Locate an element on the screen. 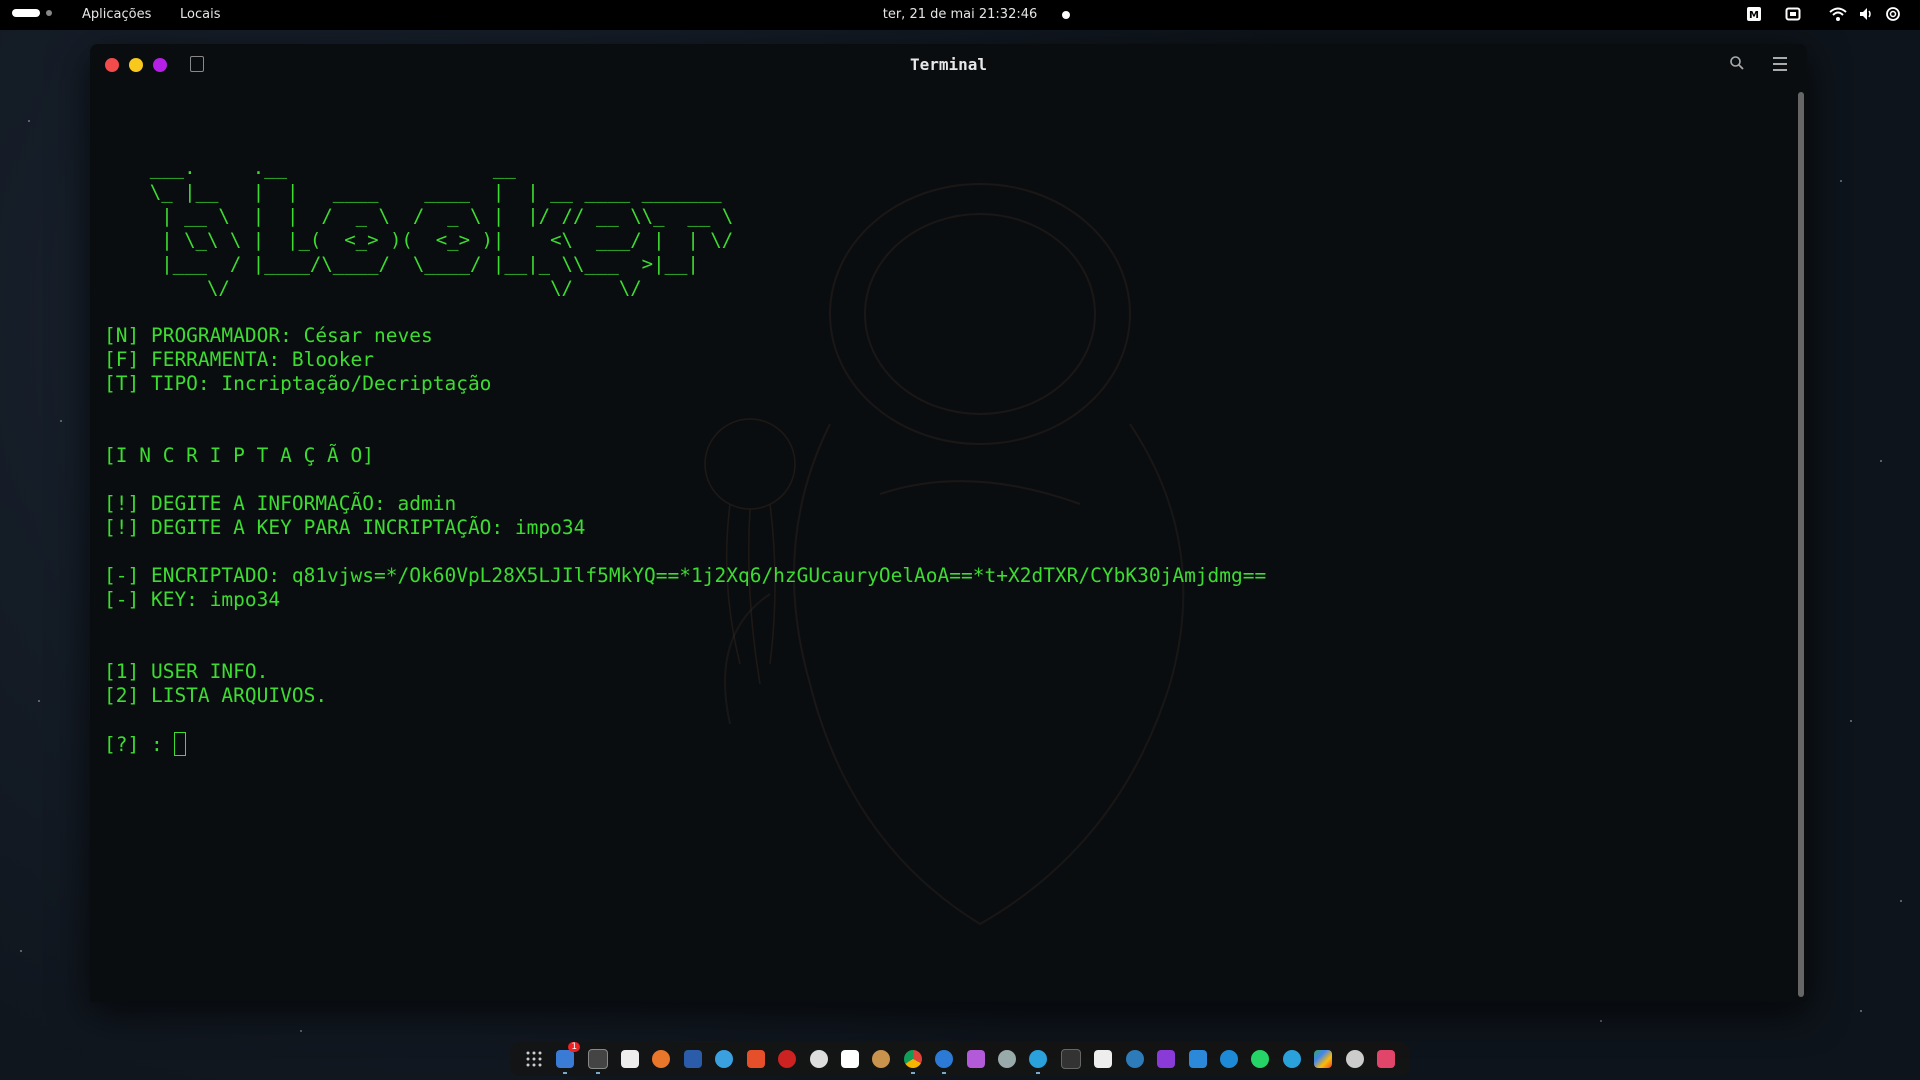 The image size is (1920, 1080). play-store-icon is located at coordinates (1323, 1059).